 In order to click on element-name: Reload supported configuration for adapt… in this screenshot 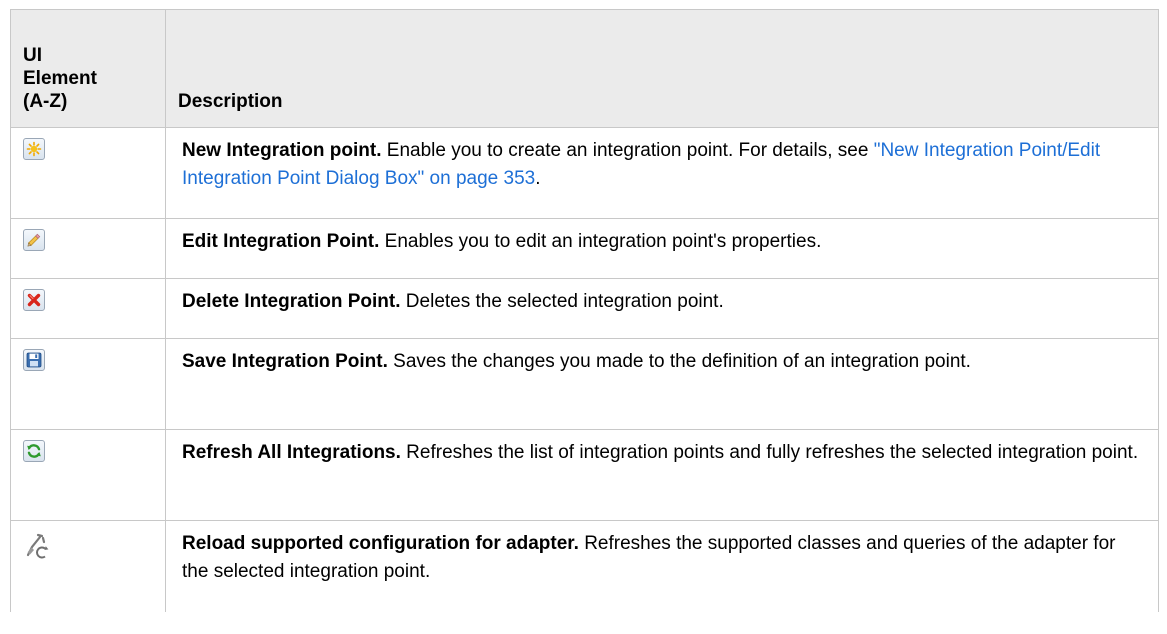, I will do `click(380, 543)`.